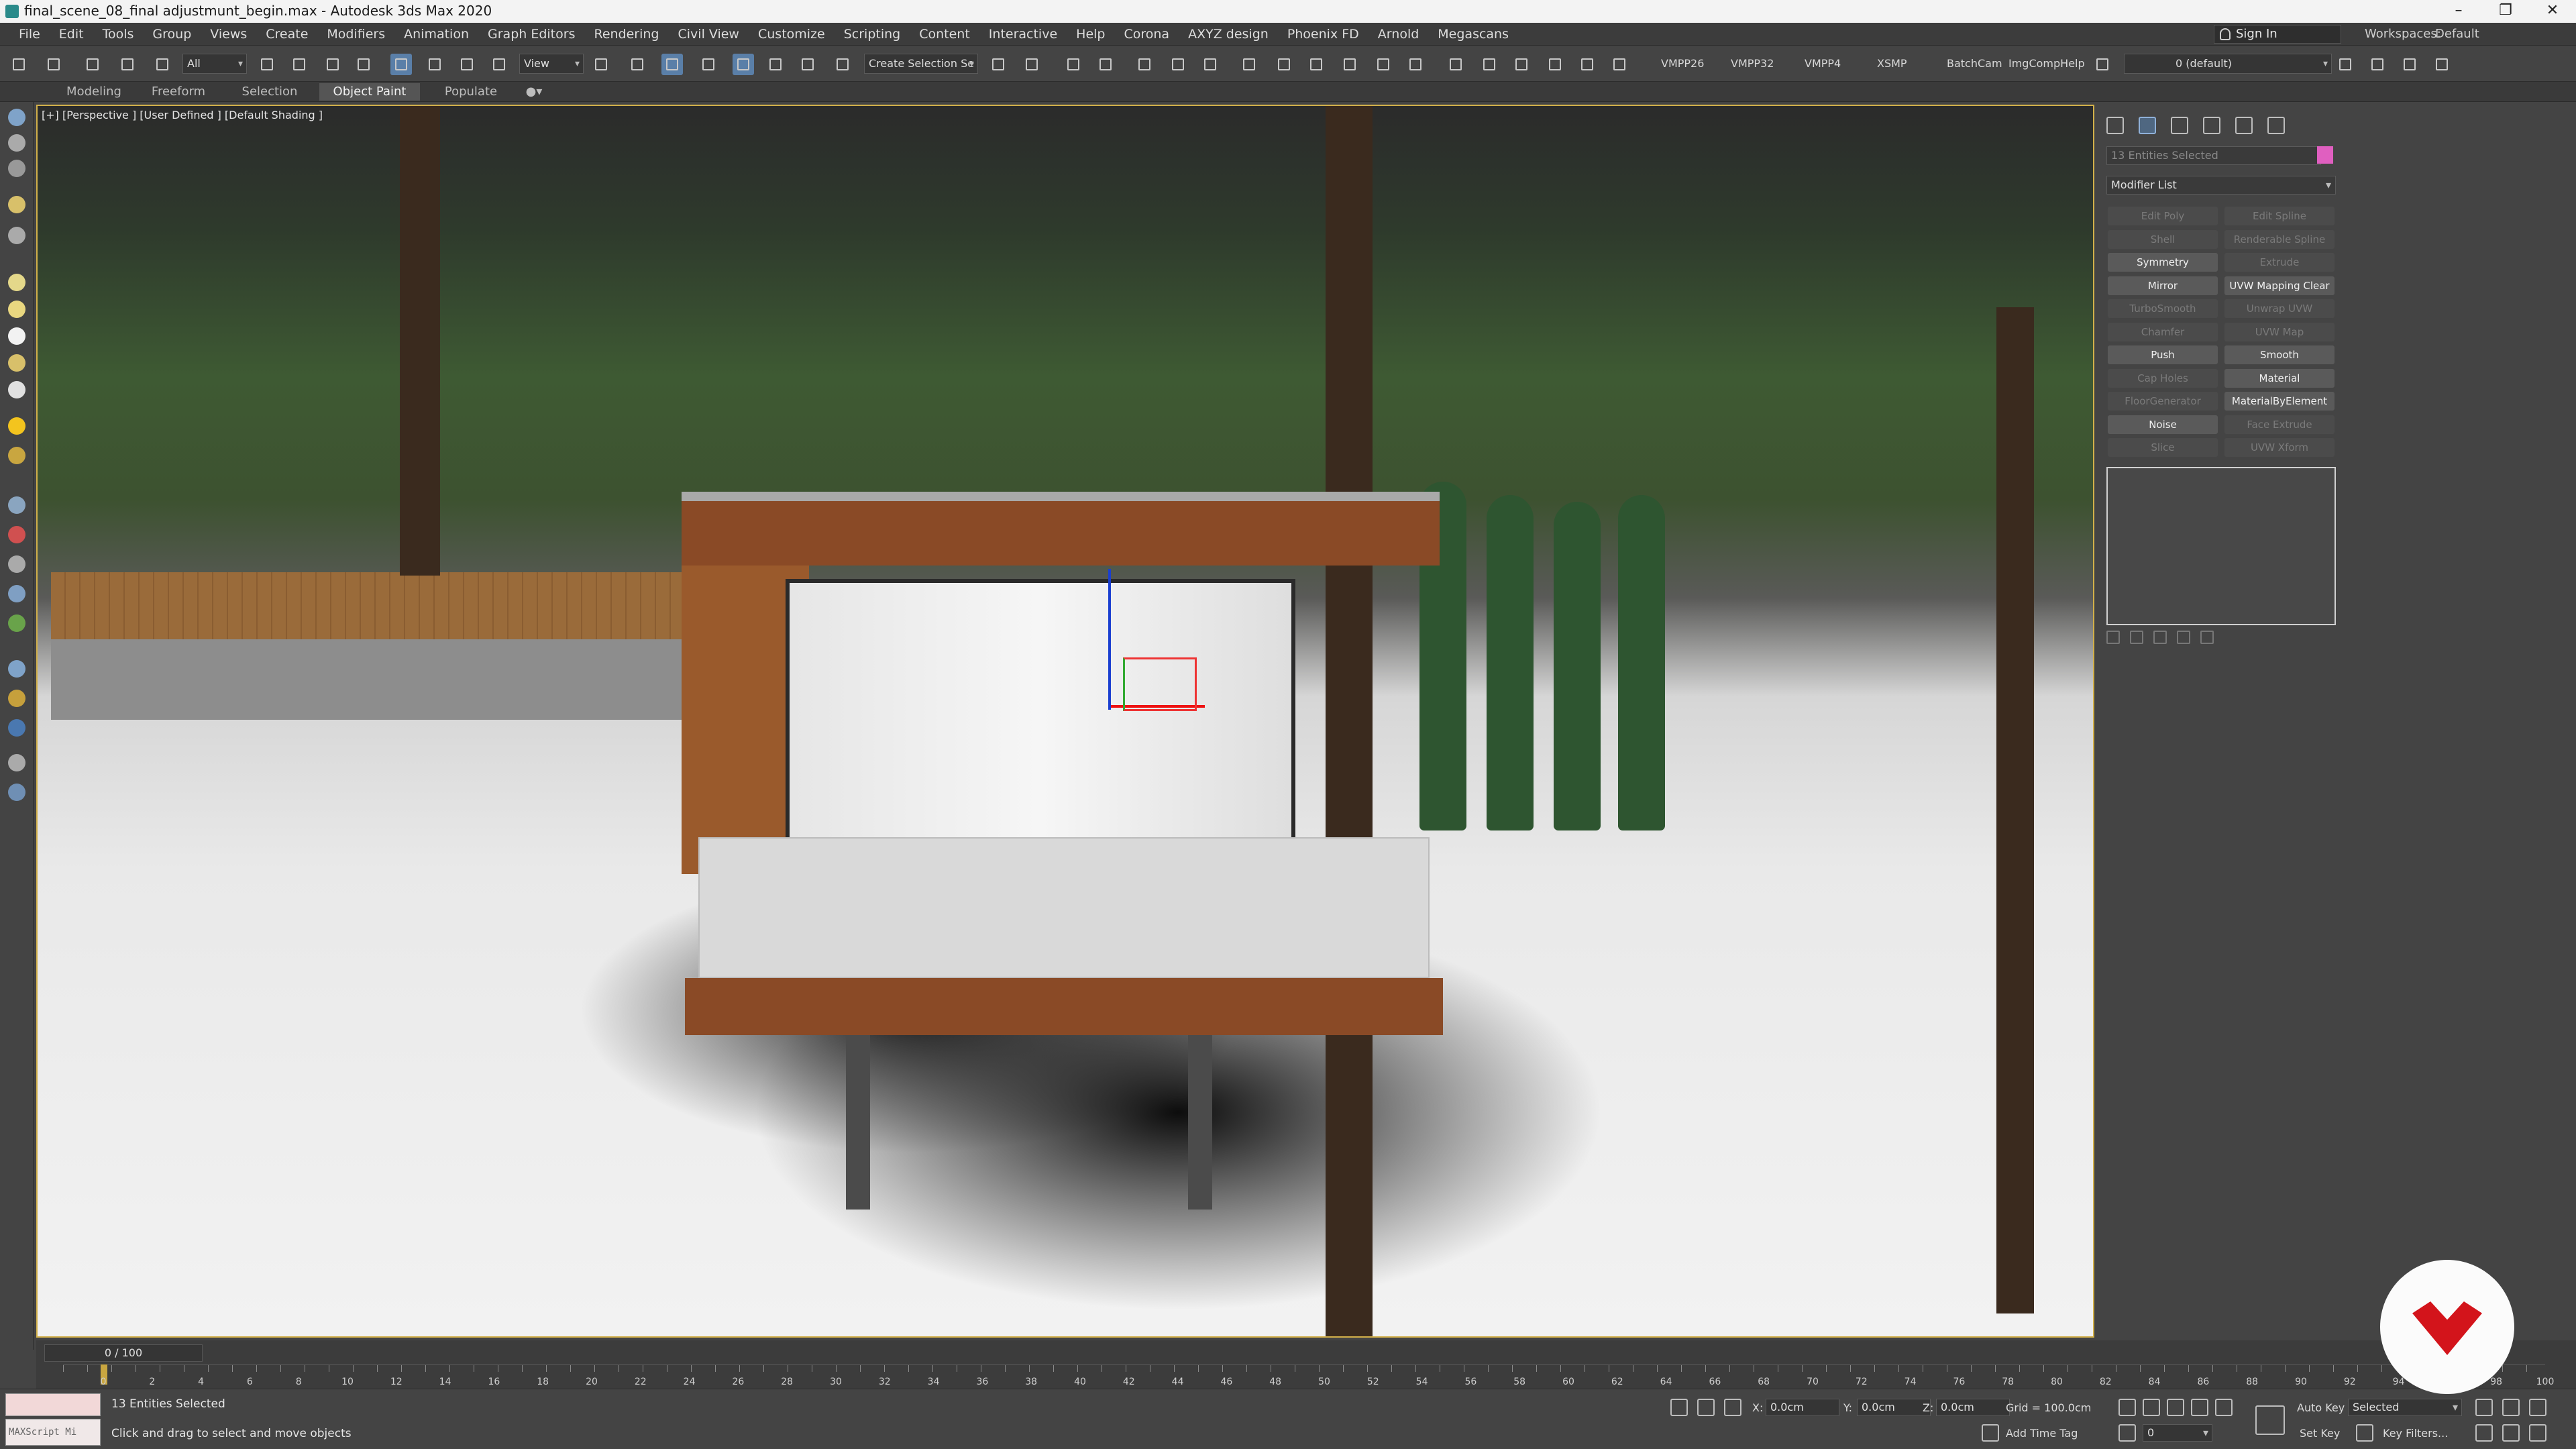 This screenshot has height=1449, width=2576. What do you see at coordinates (2364, 1433) in the screenshot?
I see `key-filter-icon` at bounding box center [2364, 1433].